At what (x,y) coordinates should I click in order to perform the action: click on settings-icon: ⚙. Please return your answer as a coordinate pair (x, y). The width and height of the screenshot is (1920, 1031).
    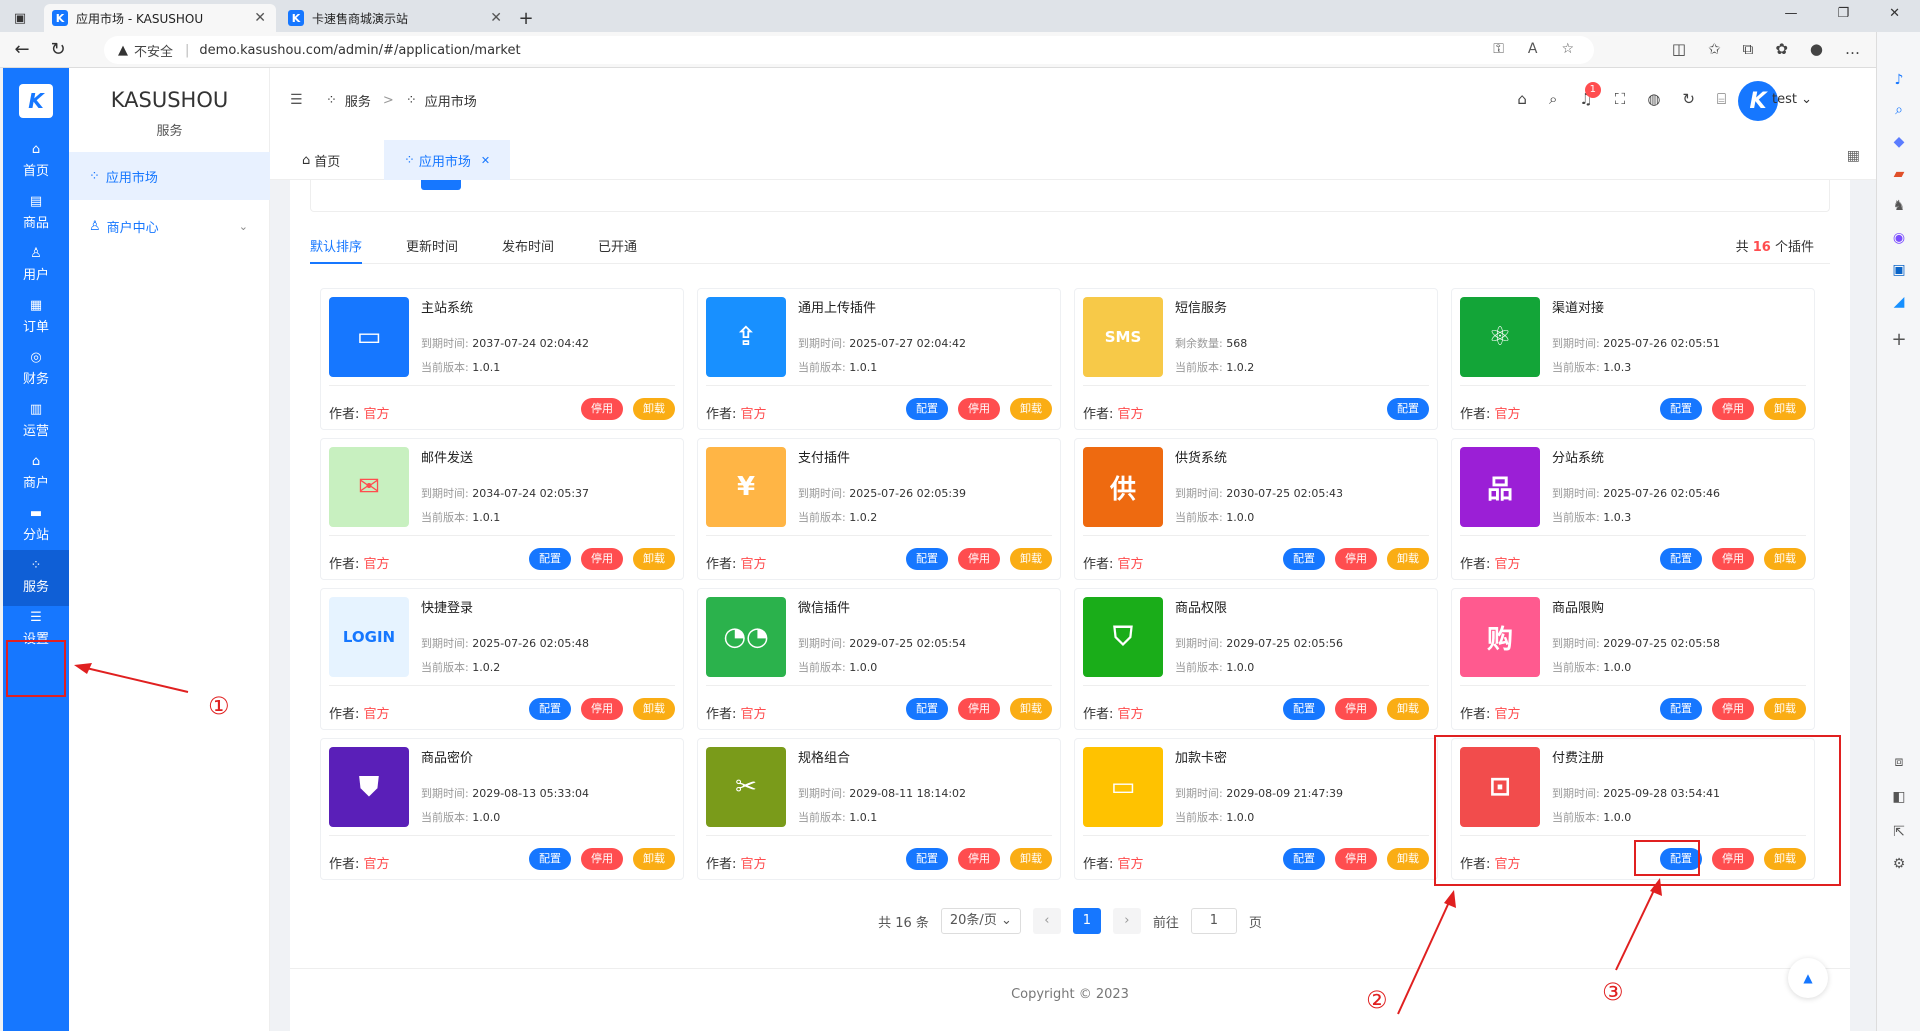
    Looking at the image, I should click on (1899, 864).